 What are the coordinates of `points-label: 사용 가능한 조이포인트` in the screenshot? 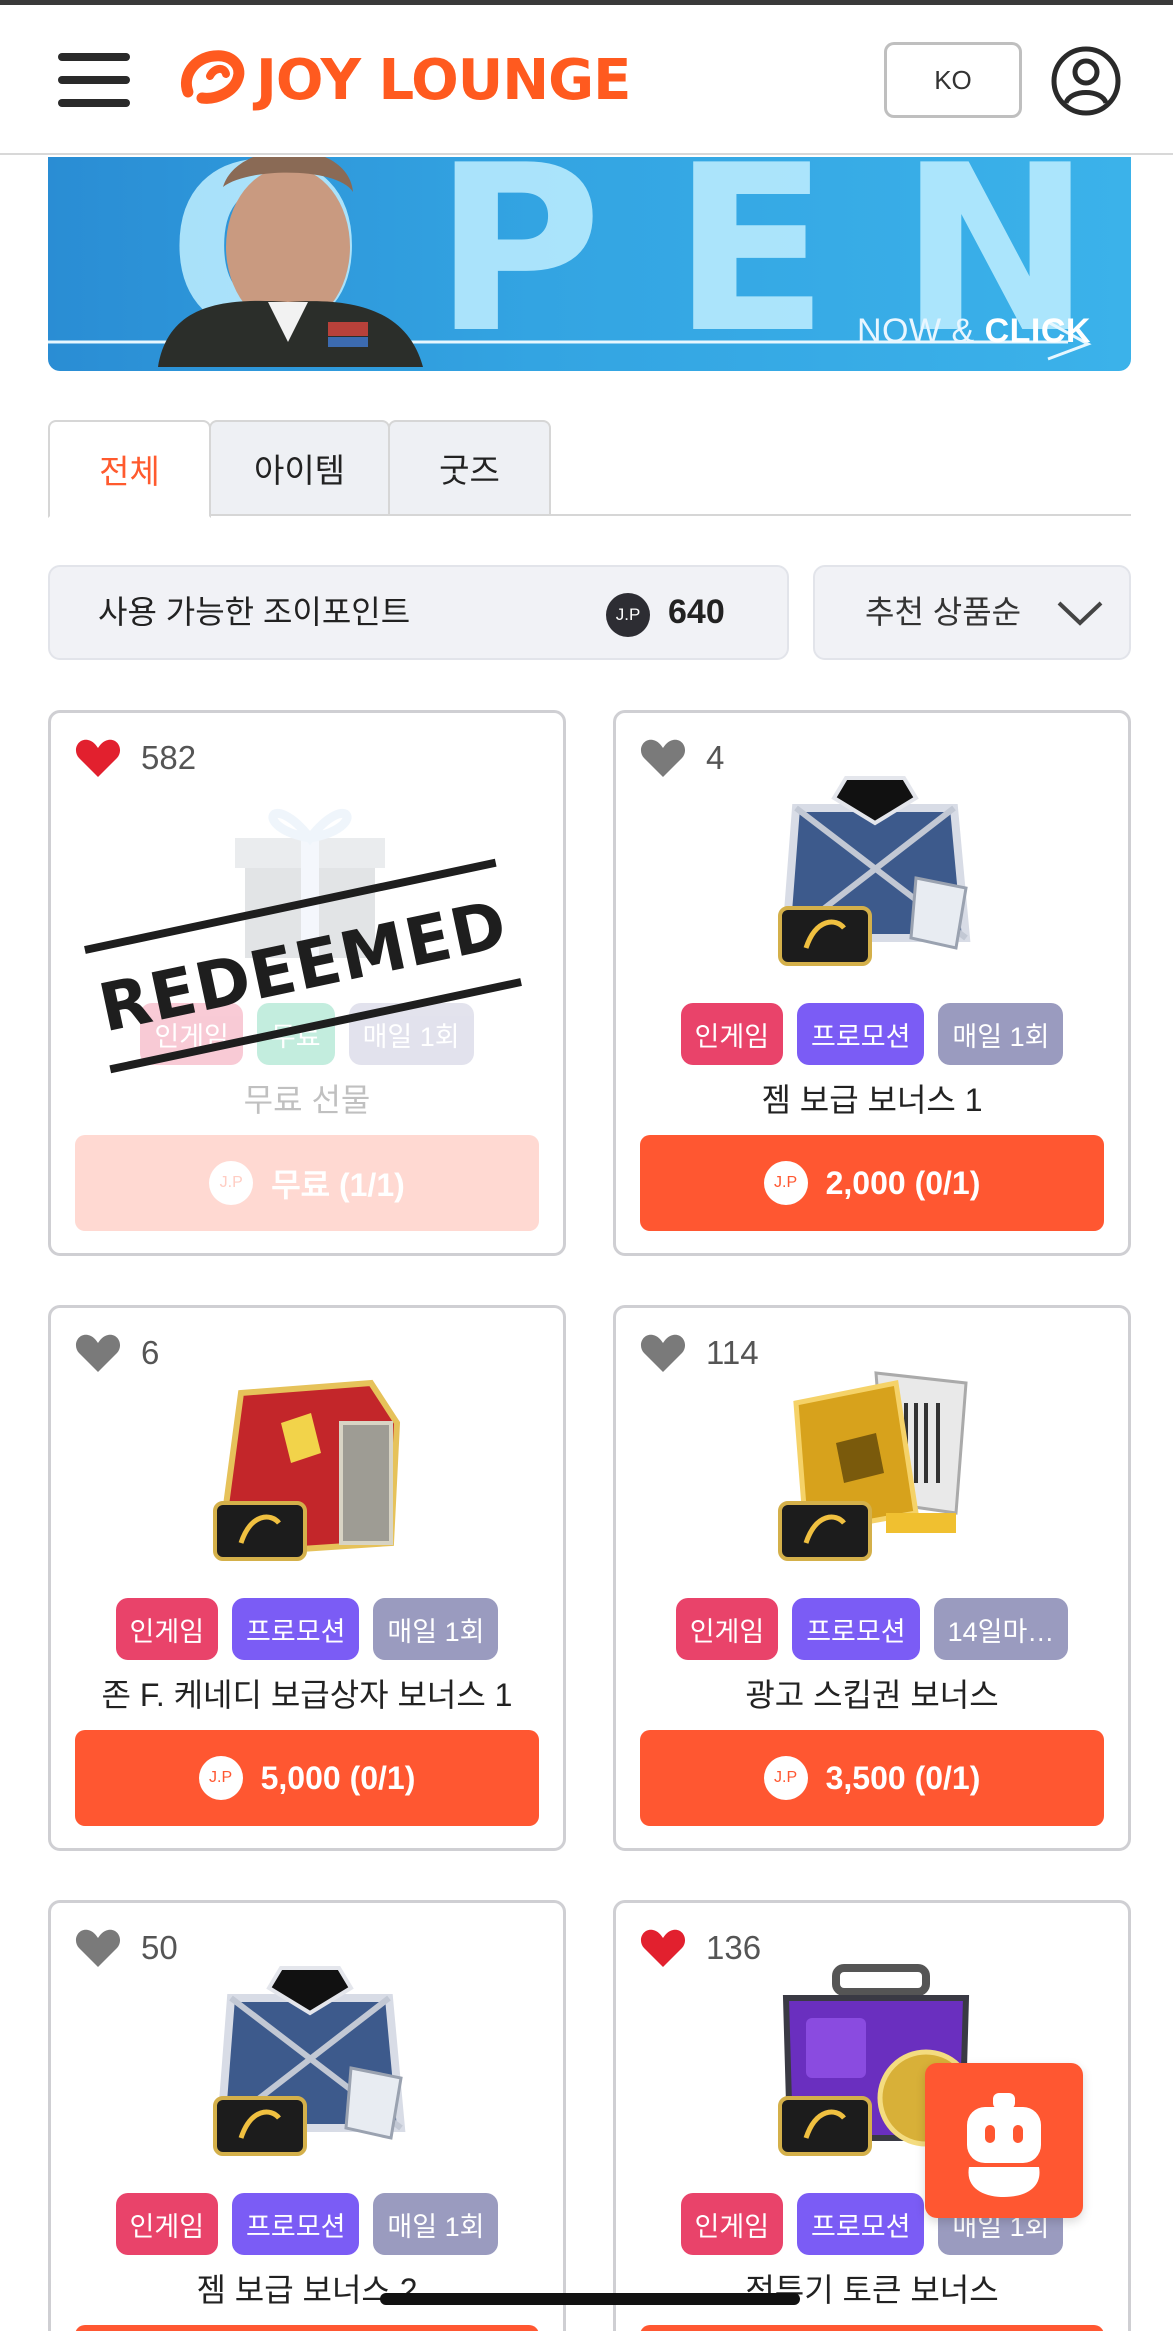 It's located at (254, 612).